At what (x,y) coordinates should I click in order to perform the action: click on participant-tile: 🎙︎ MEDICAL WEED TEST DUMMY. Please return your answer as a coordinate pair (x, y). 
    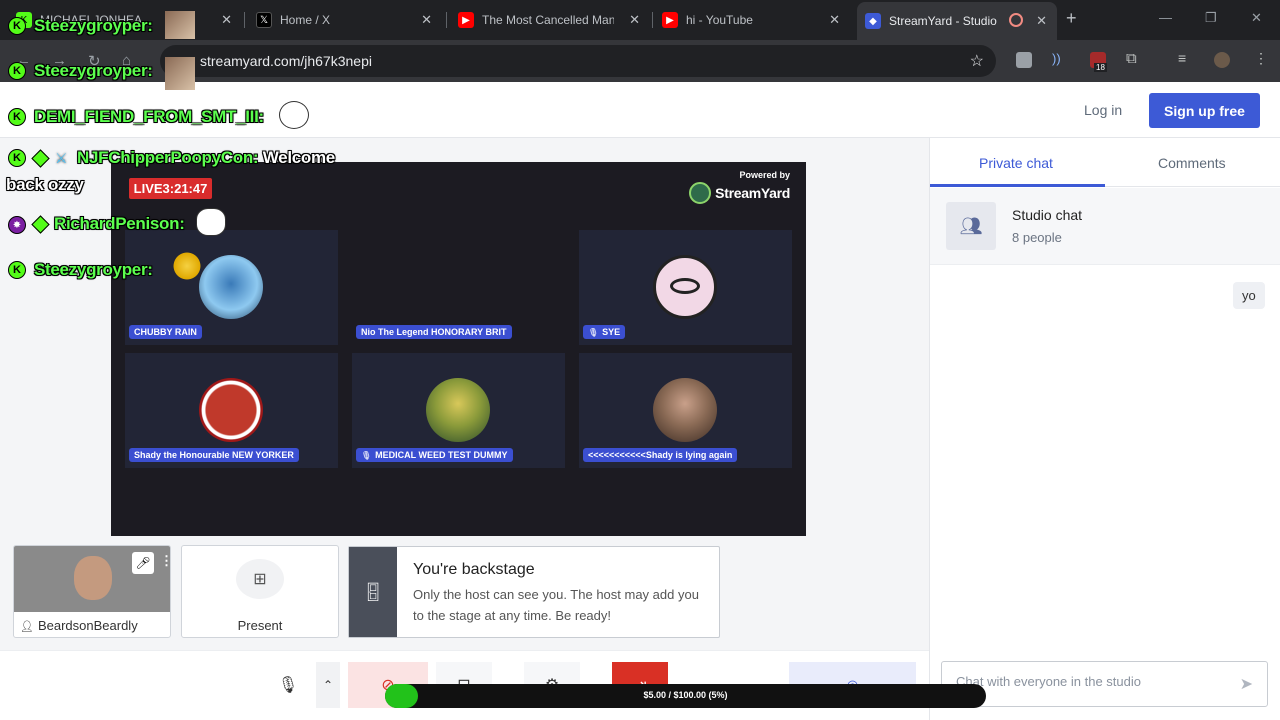
    Looking at the image, I should click on (458, 410).